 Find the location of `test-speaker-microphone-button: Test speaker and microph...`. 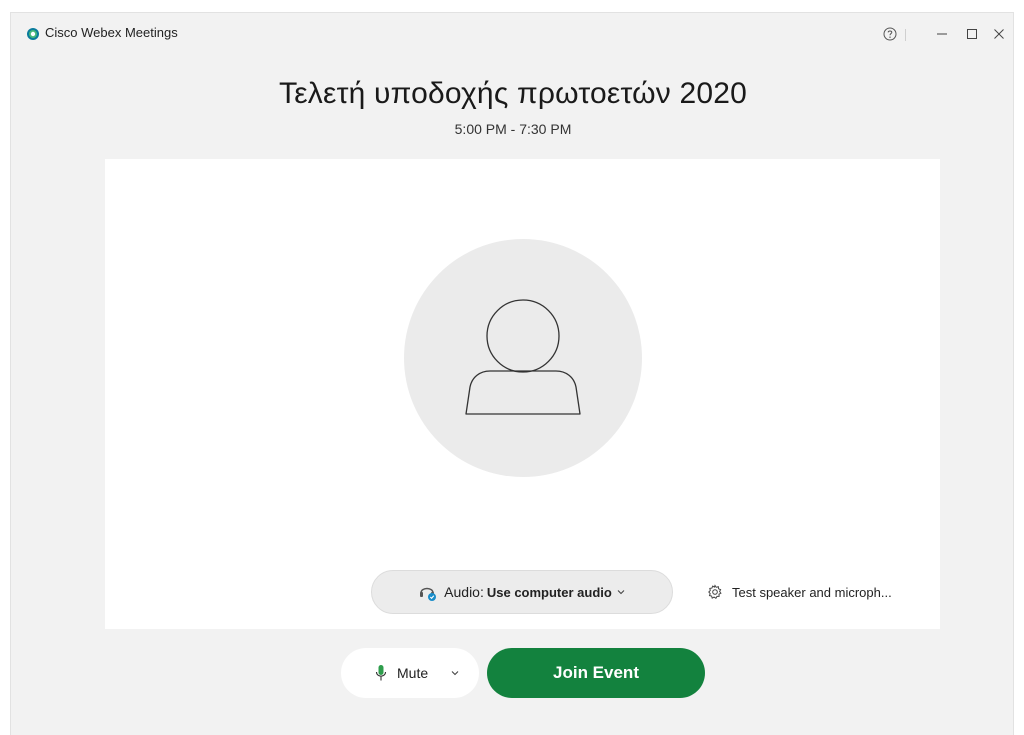

test-speaker-microphone-button: Test speaker and microph... is located at coordinates (799, 592).